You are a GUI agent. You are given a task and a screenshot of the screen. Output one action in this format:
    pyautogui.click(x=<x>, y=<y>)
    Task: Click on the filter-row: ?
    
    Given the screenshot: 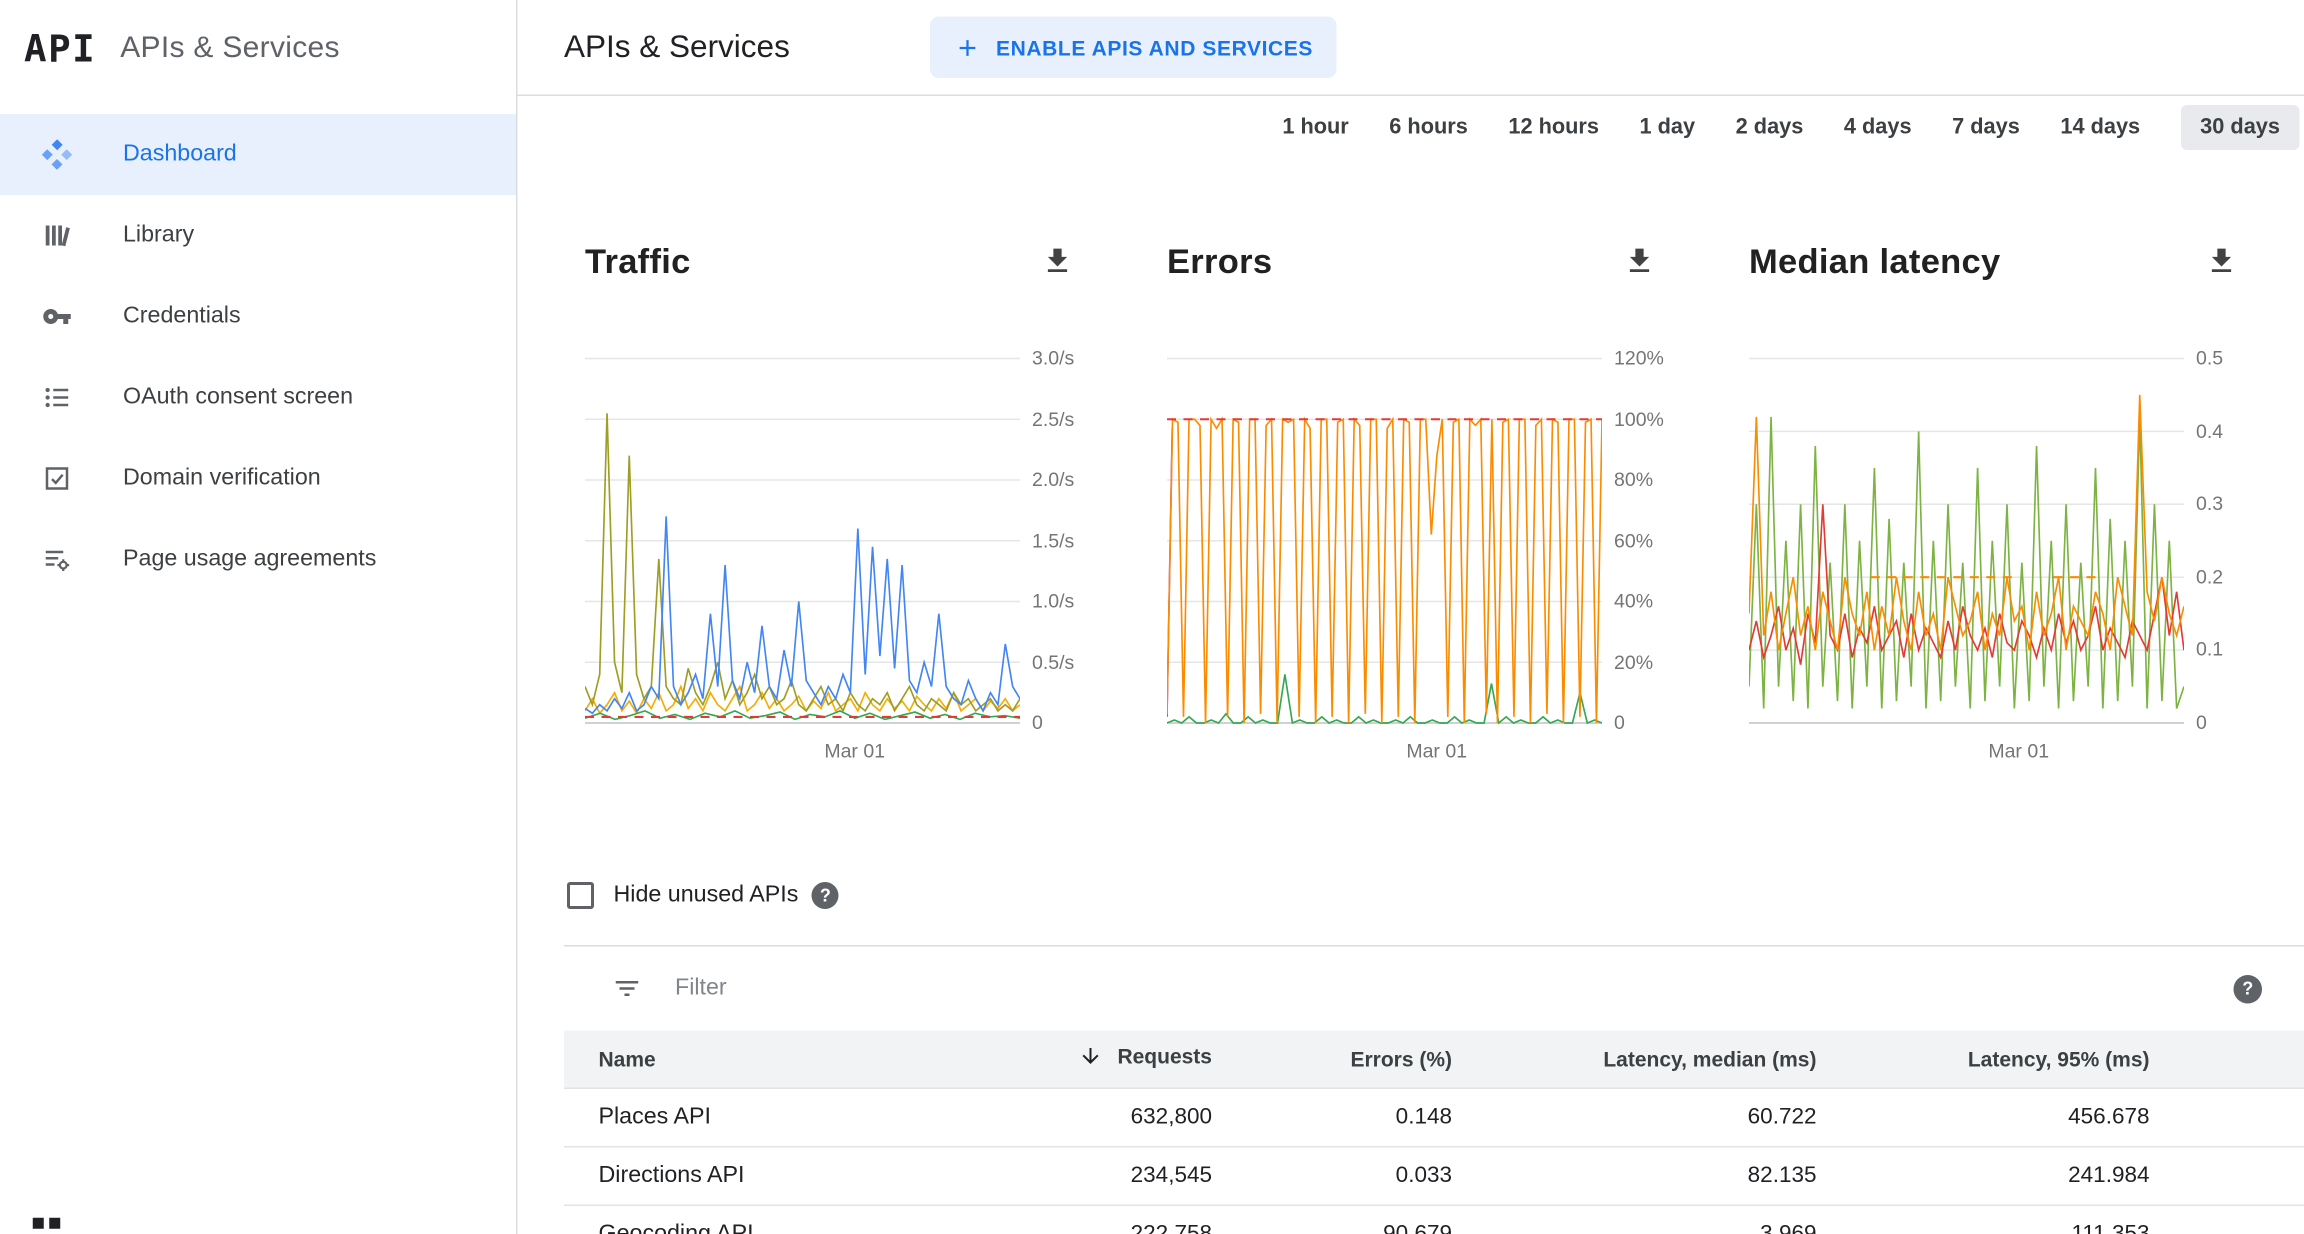 What is the action you would take?
    pyautogui.click(x=1434, y=989)
    